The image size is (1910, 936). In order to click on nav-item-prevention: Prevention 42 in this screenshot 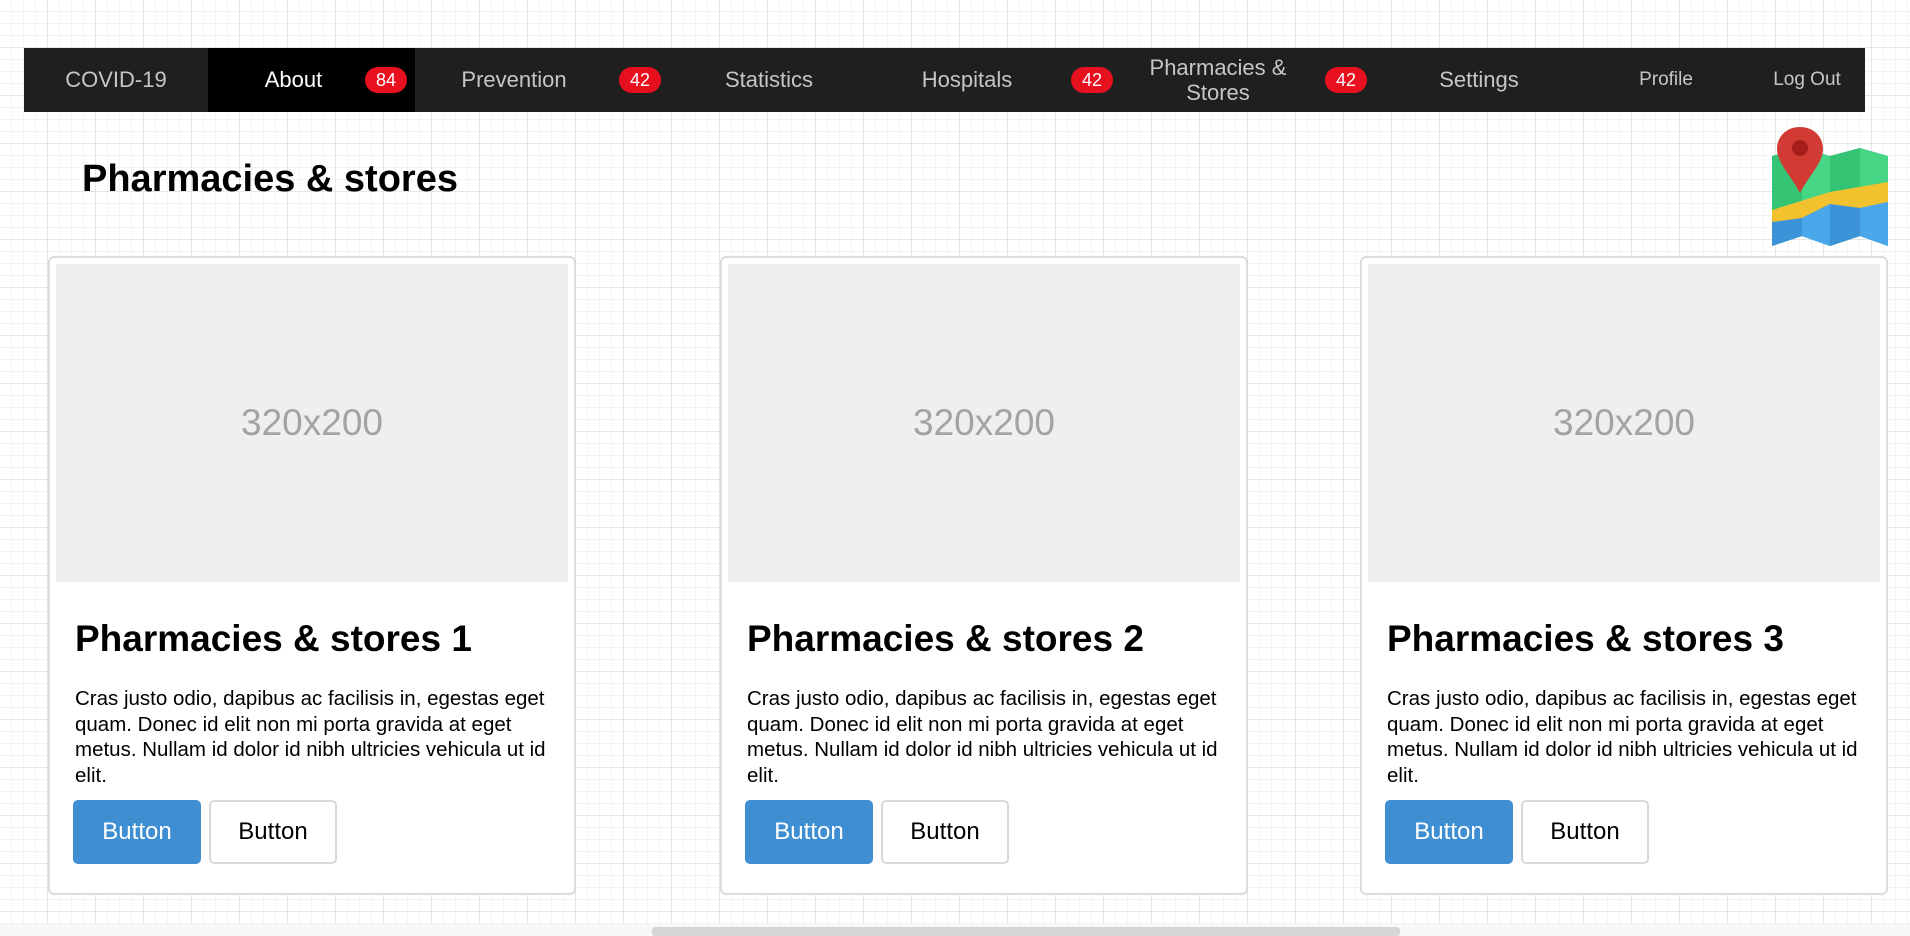, I will do `click(542, 80)`.